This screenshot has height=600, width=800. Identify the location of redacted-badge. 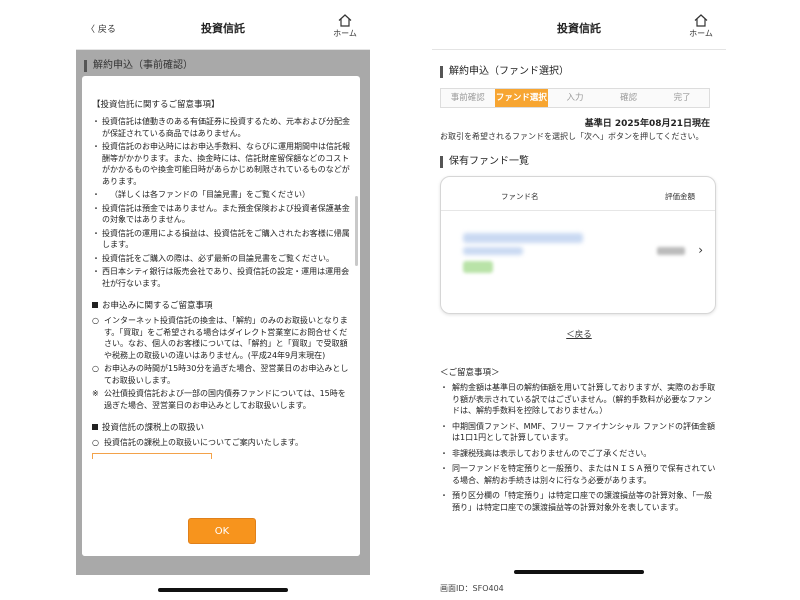
(478, 267).